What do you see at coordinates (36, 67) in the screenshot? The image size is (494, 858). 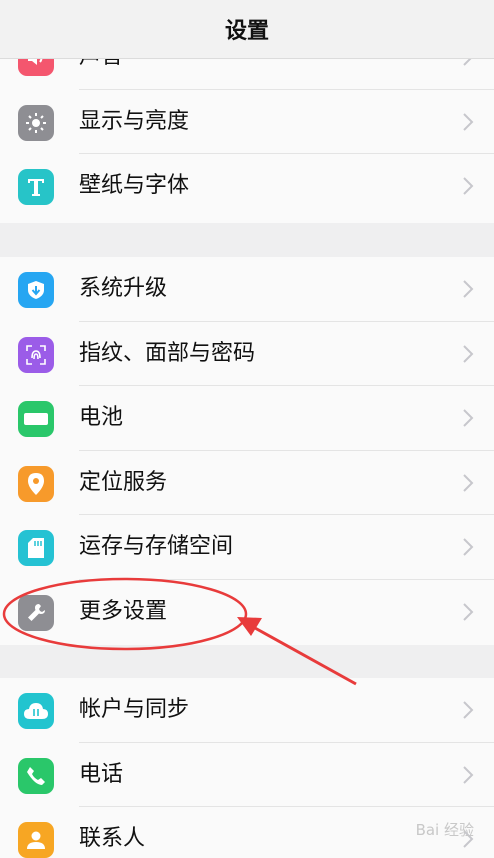 I see `speaker-icon` at bounding box center [36, 67].